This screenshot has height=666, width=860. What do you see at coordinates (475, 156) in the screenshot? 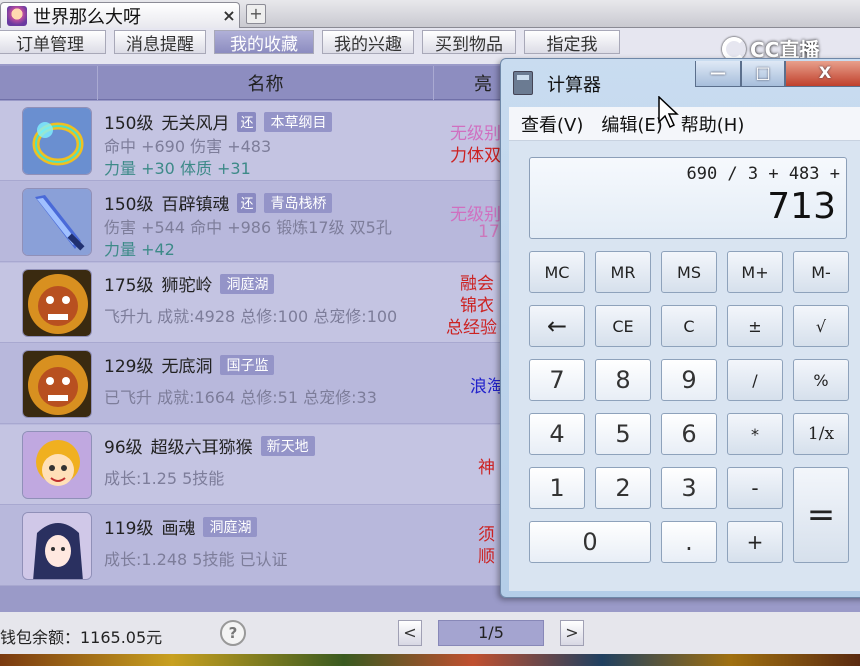
I see `item-attr-note: 力体双` at bounding box center [475, 156].